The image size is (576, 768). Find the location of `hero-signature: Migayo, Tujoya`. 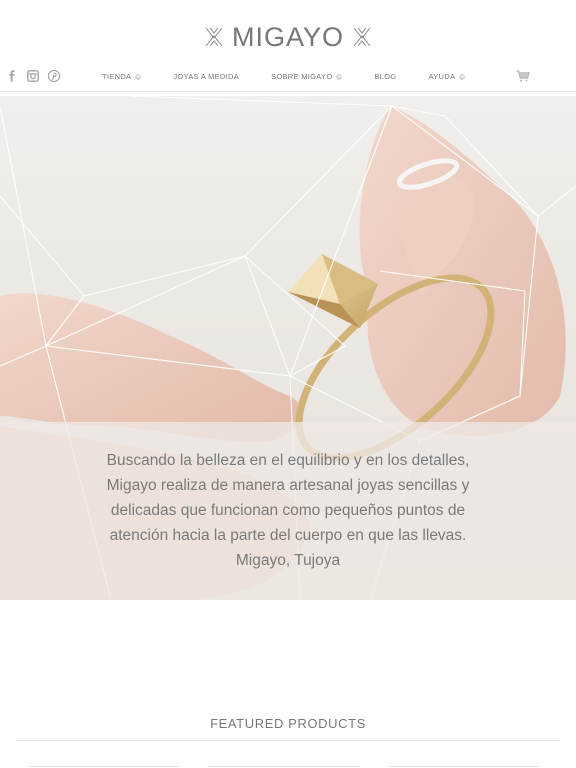

hero-signature: Migayo, Tujoya is located at coordinates (288, 560).